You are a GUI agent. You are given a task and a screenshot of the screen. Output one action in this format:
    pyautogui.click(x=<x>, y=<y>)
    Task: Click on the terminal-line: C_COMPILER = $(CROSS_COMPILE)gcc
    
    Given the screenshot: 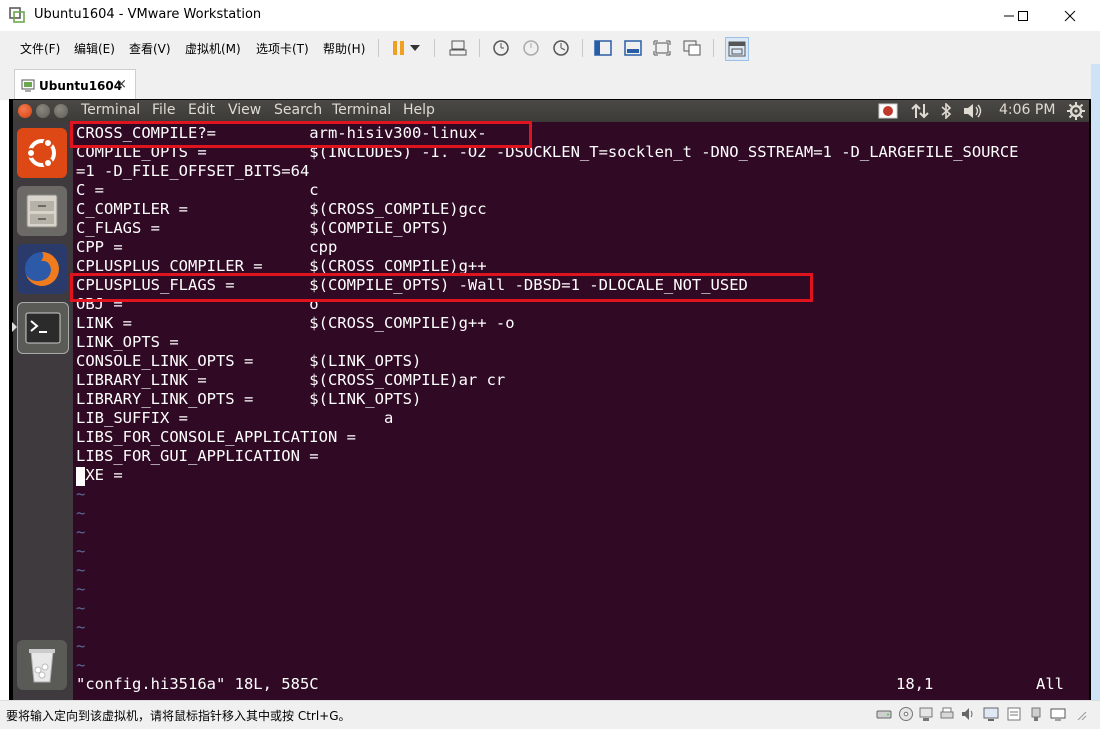 What is the action you would take?
    pyautogui.click(x=281, y=209)
    